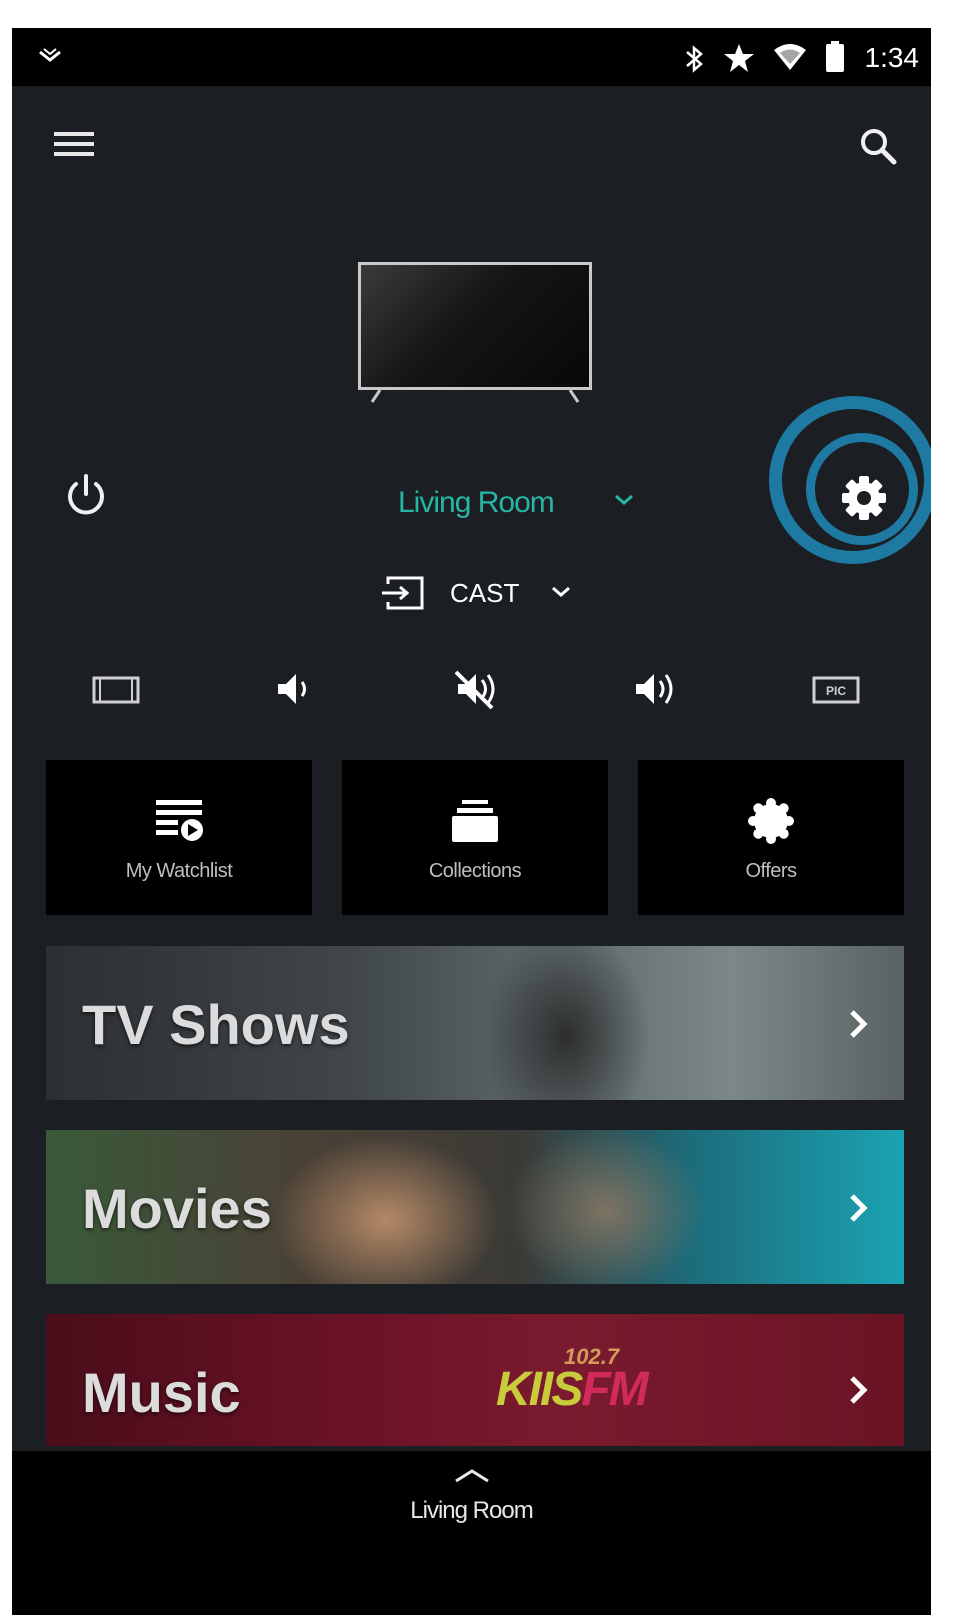 This screenshot has width=959, height=1615. Describe the element at coordinates (739, 58) in the screenshot. I see `star-icon` at that location.